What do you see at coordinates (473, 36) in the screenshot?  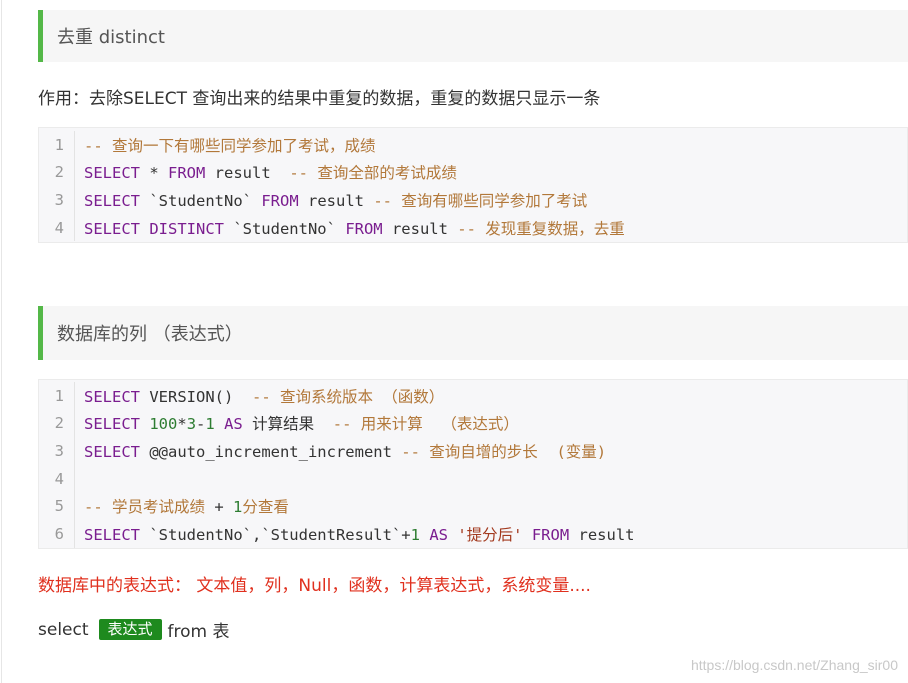 I see `section-heading-distinct: 去重 distinct` at bounding box center [473, 36].